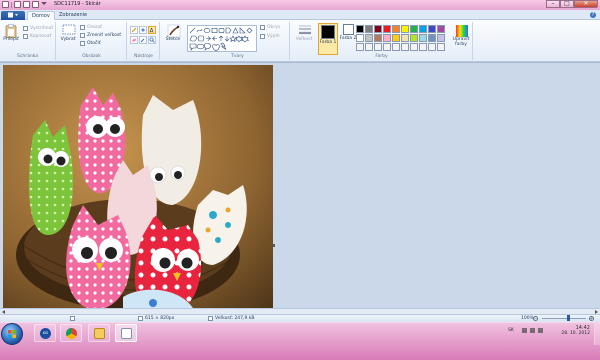 This screenshot has width=600, height=360. Describe the element at coordinates (222, 38) in the screenshot. I see `shapes-gallery` at that location.